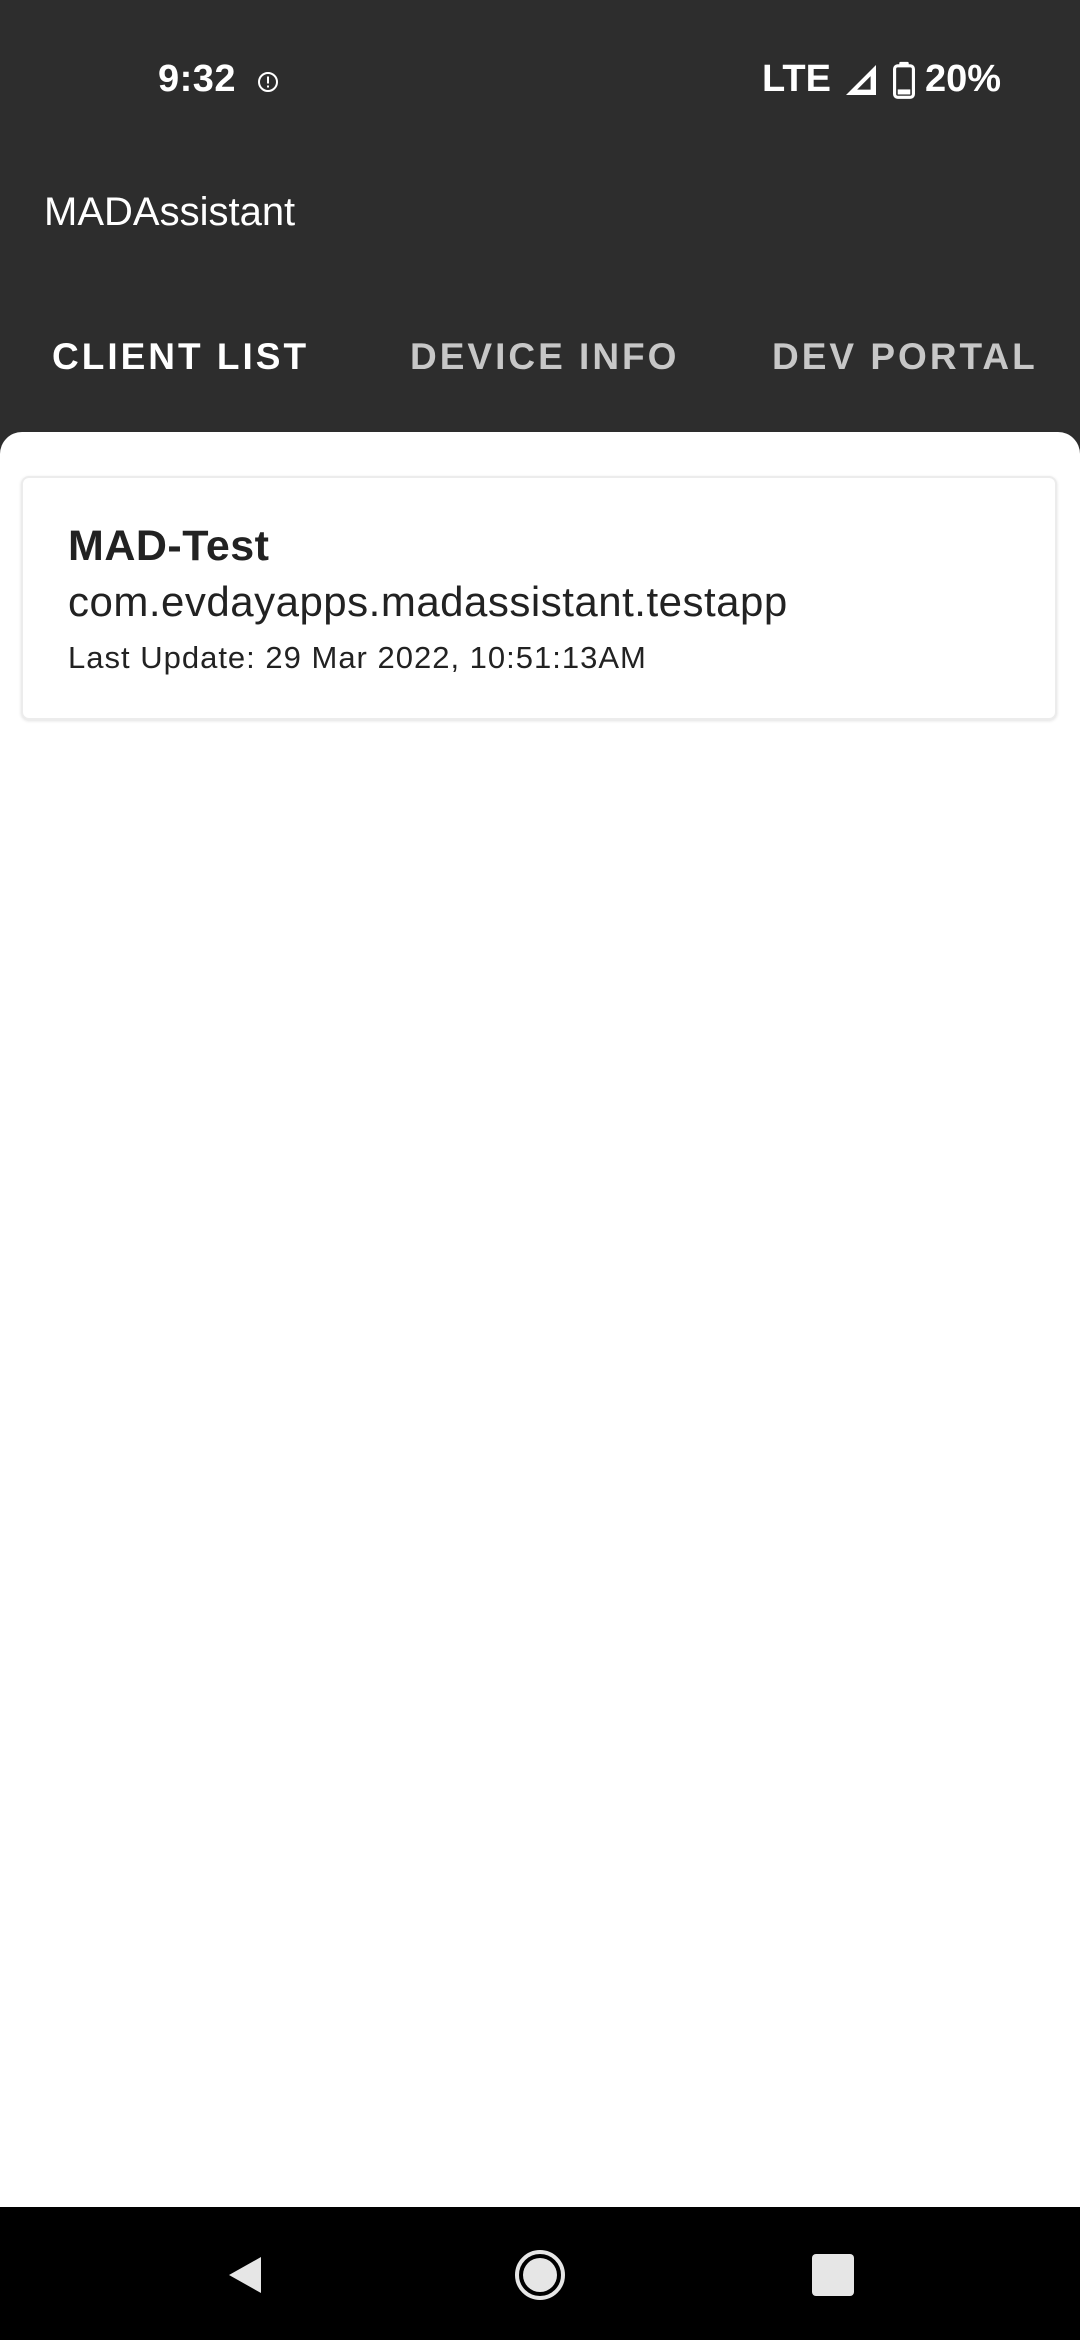 The width and height of the screenshot is (1080, 2340). I want to click on recents-icon, so click(833, 2275).